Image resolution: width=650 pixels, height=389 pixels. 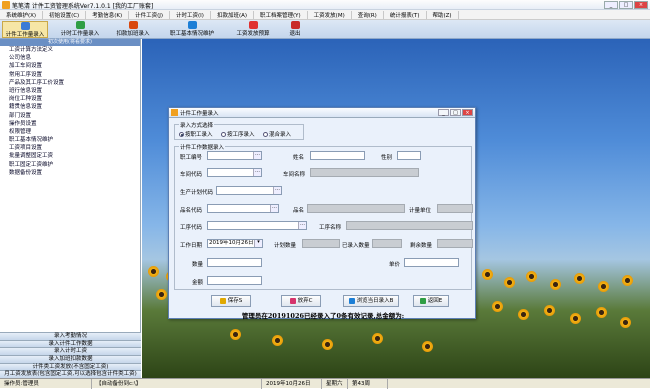 What do you see at coordinates (70, 107) in the screenshot?
I see `sidebar-item-native-place: 籍贯信息设置` at bounding box center [70, 107].